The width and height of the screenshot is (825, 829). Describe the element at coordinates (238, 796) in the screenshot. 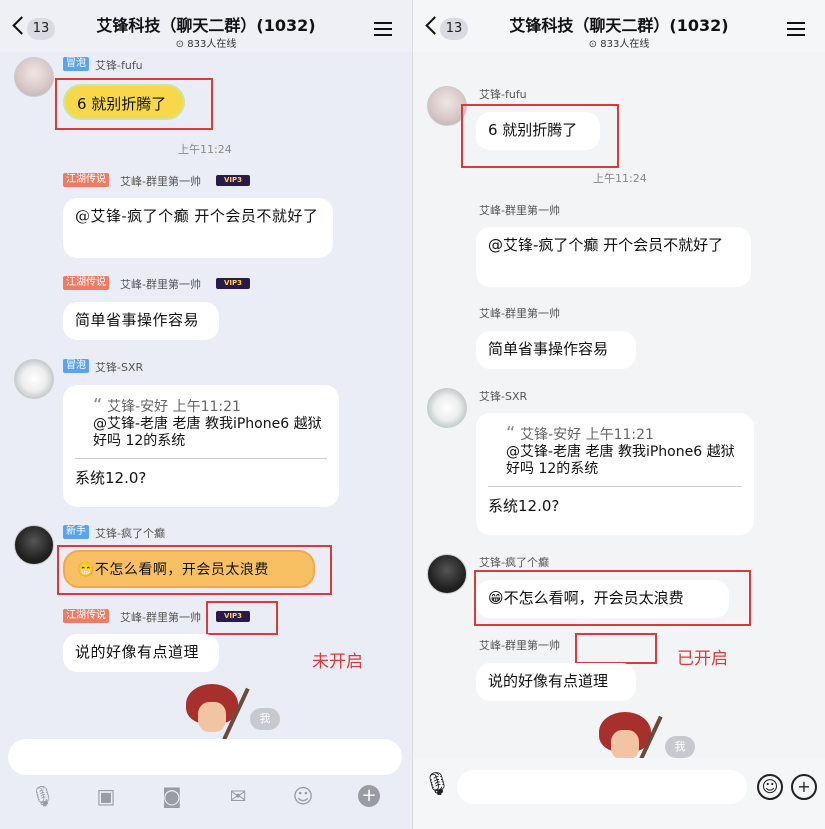

I see `red-packet-icon: ✉` at that location.